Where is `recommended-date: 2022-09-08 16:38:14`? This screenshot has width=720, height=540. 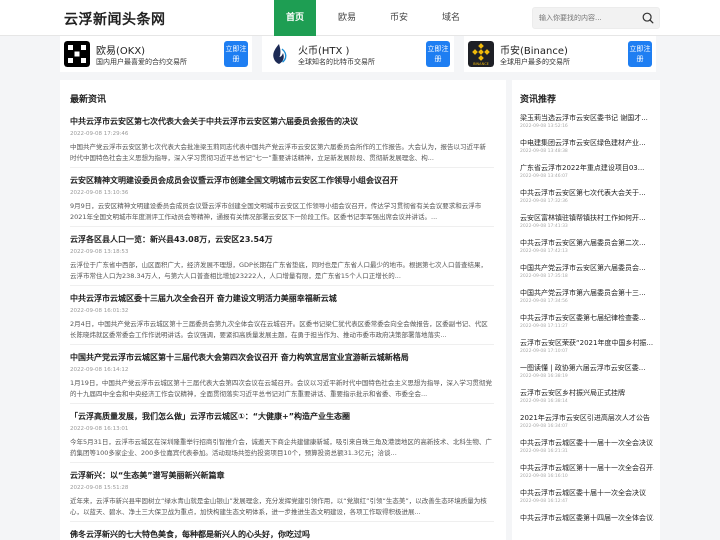
recommended-date: 2022-09-08 16:38:14 is located at coordinates (544, 401).